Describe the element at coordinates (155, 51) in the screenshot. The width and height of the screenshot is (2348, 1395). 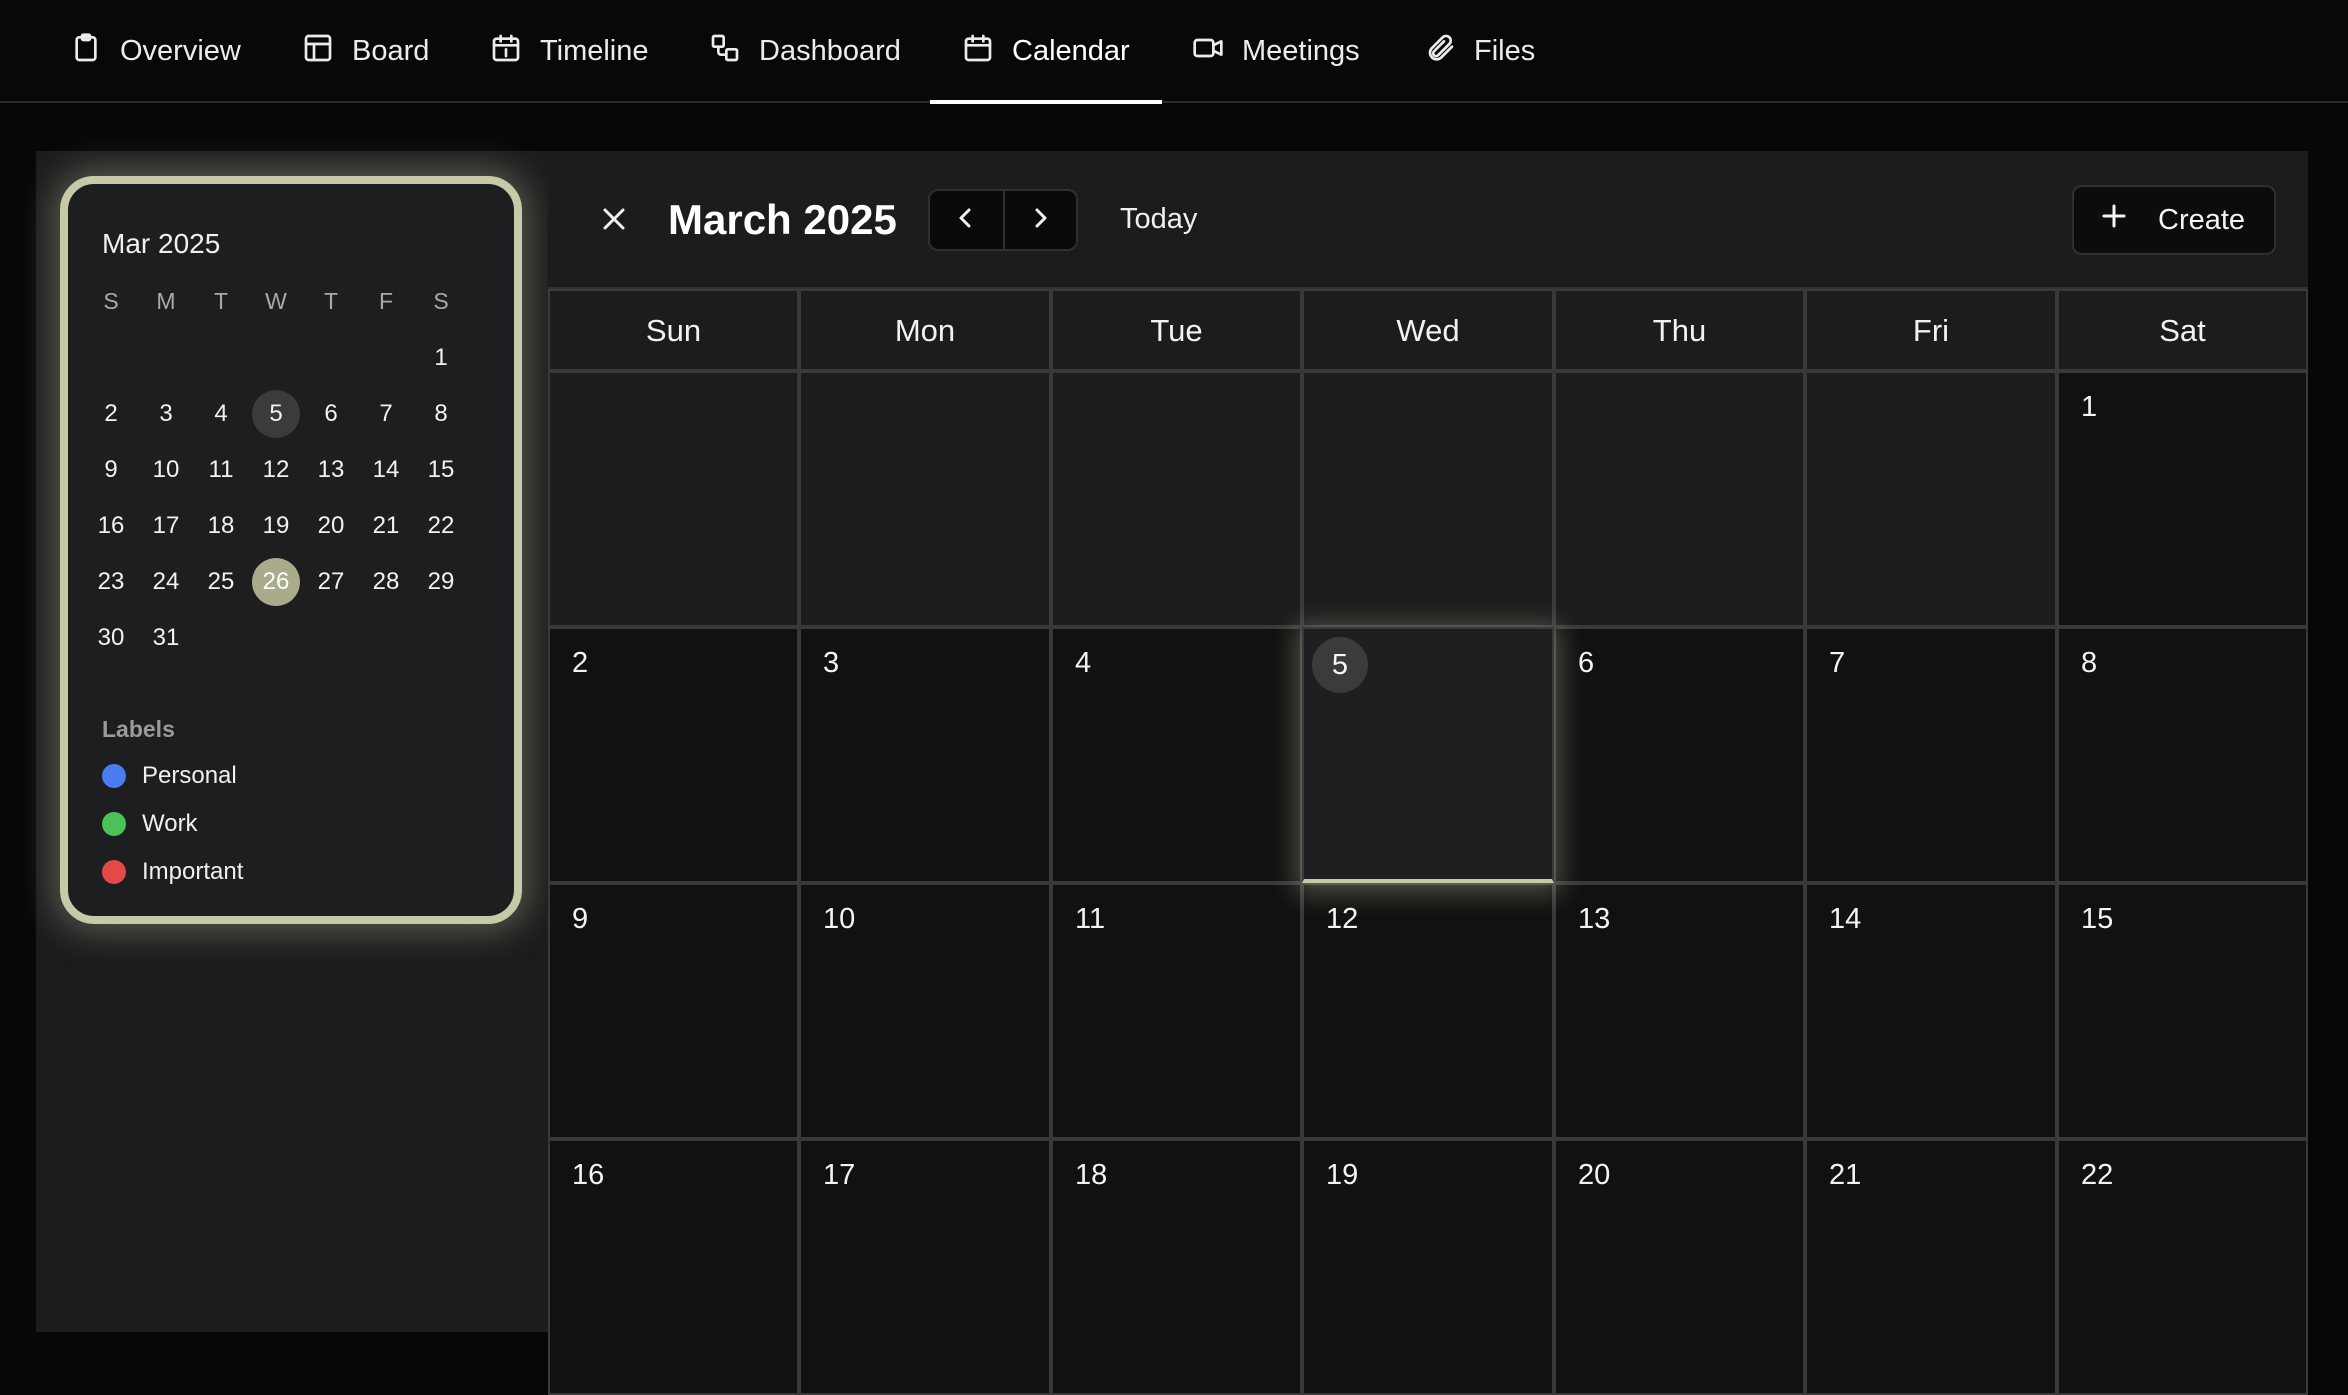
I see `tab-overview: Overview` at that location.